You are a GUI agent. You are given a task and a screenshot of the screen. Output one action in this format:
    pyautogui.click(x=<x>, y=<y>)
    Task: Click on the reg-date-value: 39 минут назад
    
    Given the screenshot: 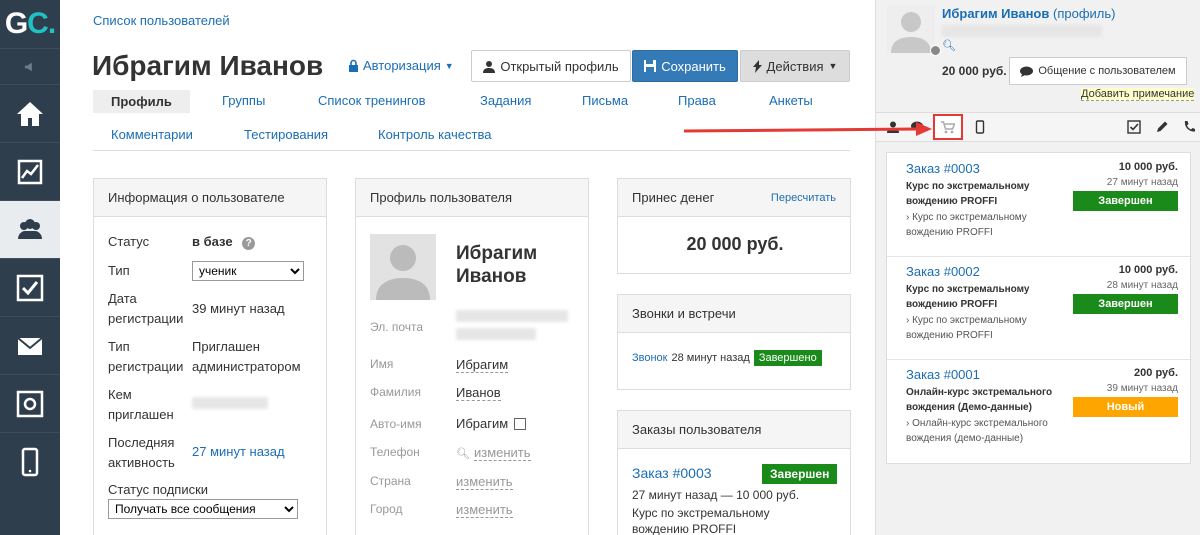 What is the action you would take?
    pyautogui.click(x=238, y=308)
    